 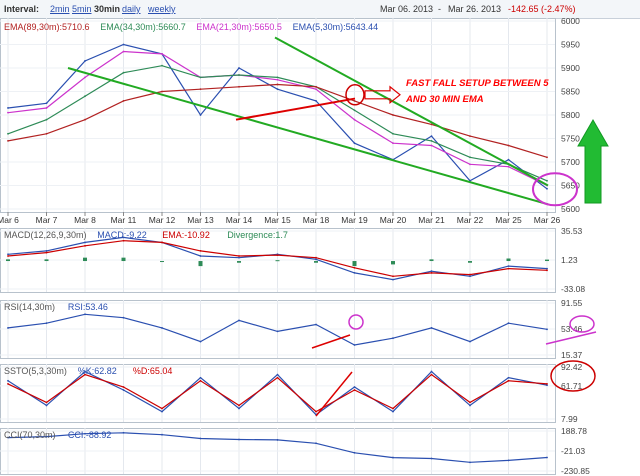 What do you see at coordinates (573, 451) in the screenshot?
I see `cci-y-tick-label: -21.03` at bounding box center [573, 451].